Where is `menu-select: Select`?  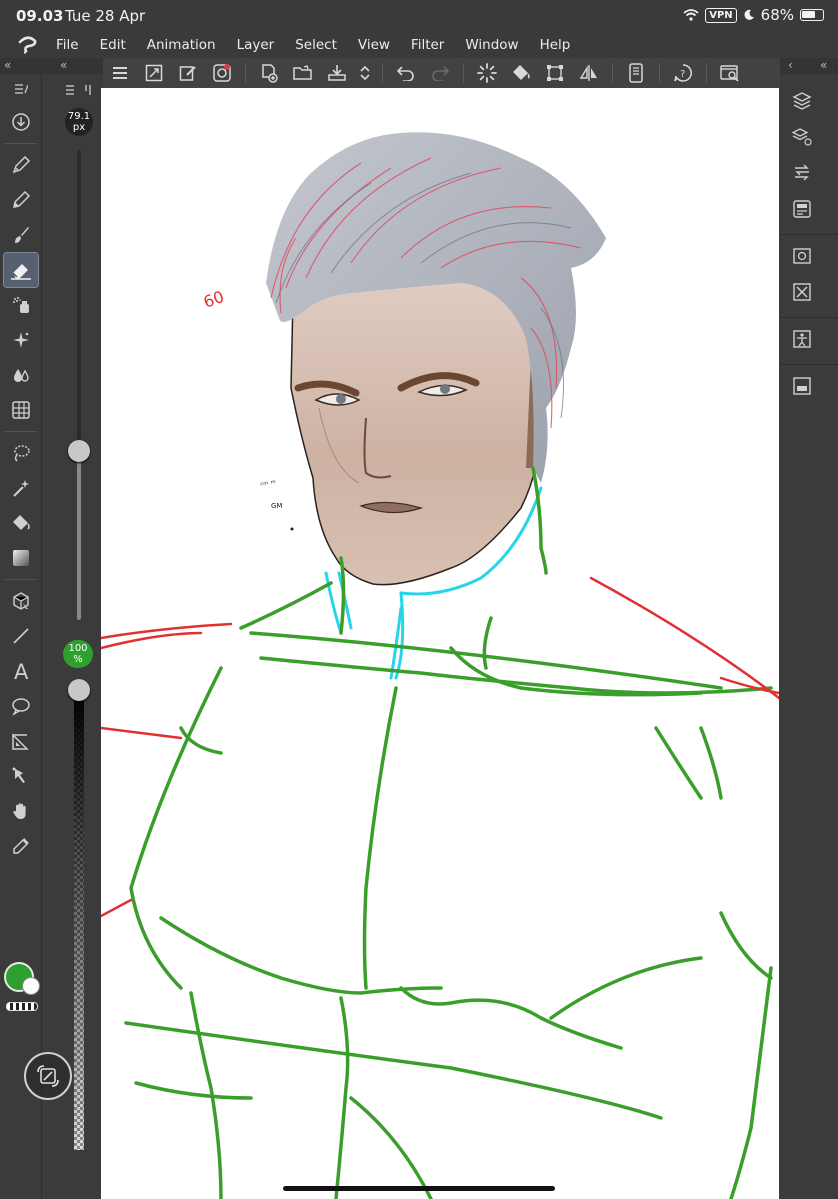 menu-select: Select is located at coordinates (316, 45).